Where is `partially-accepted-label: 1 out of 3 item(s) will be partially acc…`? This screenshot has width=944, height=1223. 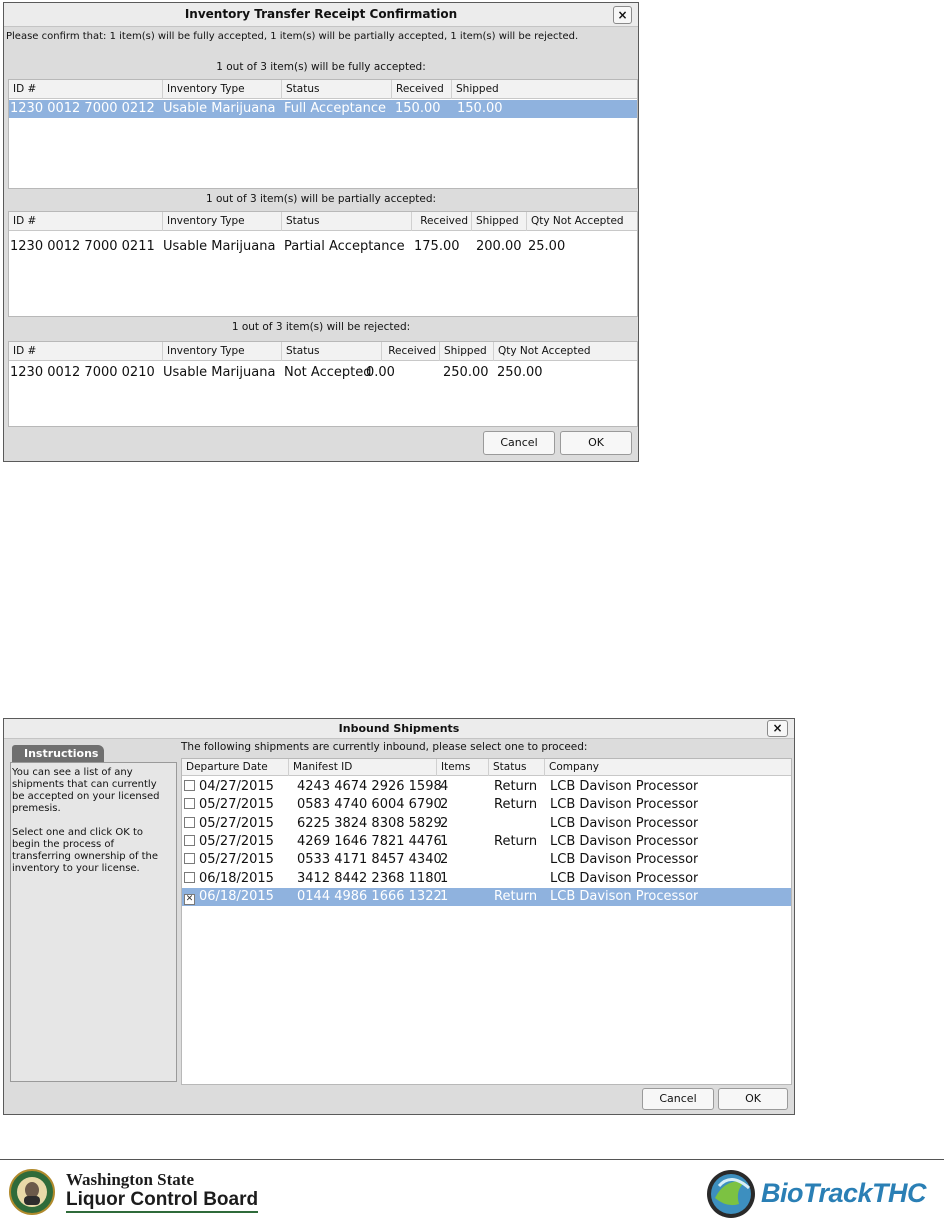
partially-accepted-label: 1 out of 3 item(s) will be partially acc… is located at coordinates (321, 199).